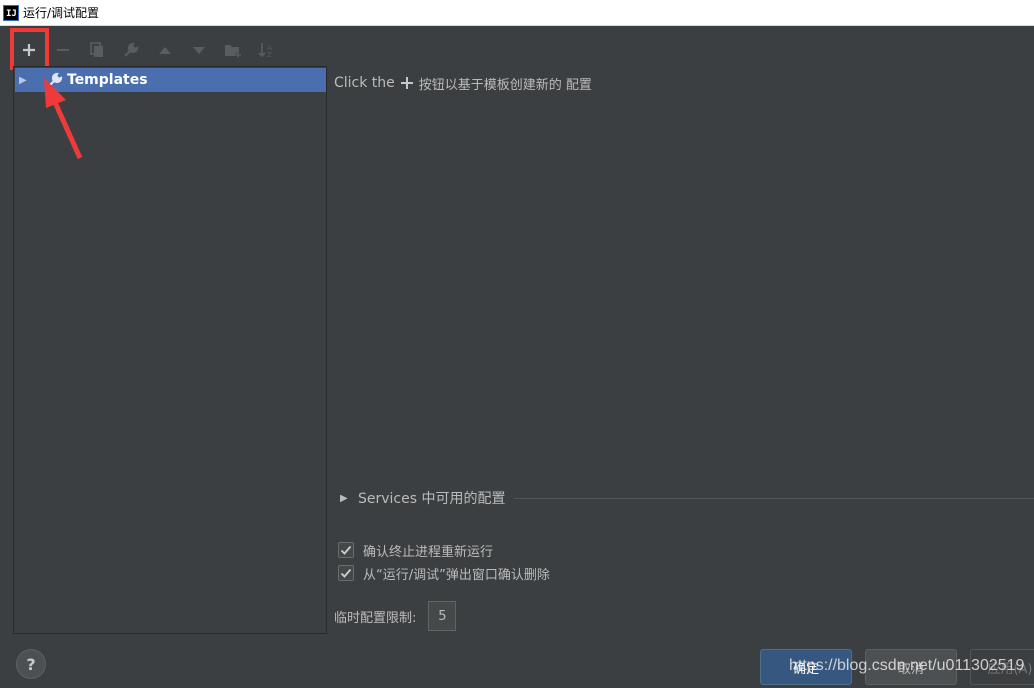  Describe the element at coordinates (907, 665) in the screenshot. I see `watermark: https://blog.csdn.net/u011302519` at that location.